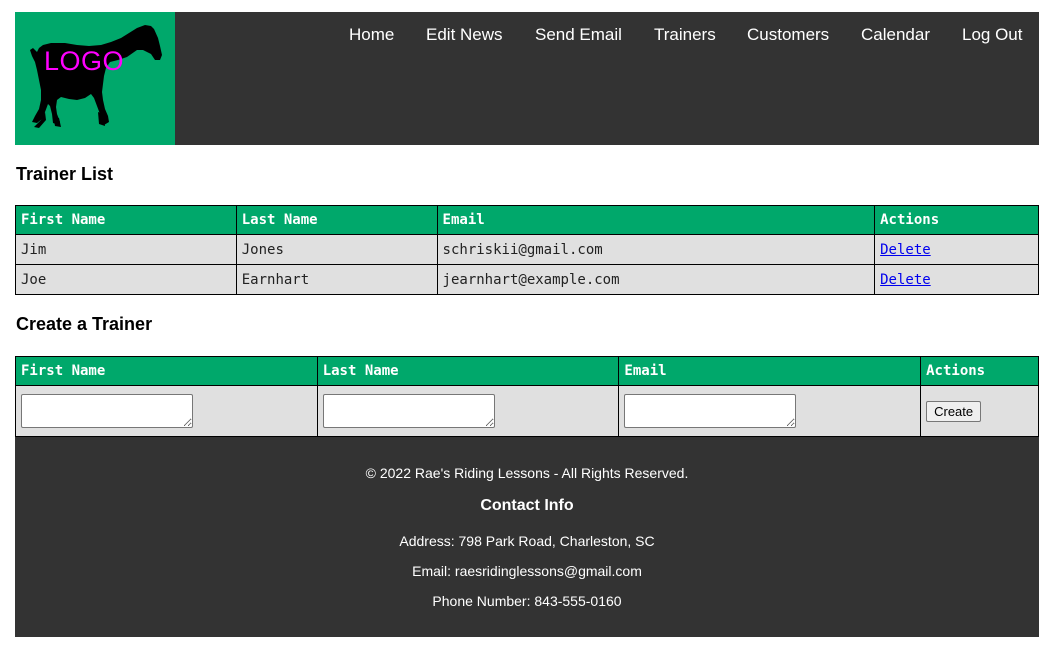 This screenshot has width=1054, height=650. What do you see at coordinates (788, 35) in the screenshot?
I see `nav-customers: Customers` at bounding box center [788, 35].